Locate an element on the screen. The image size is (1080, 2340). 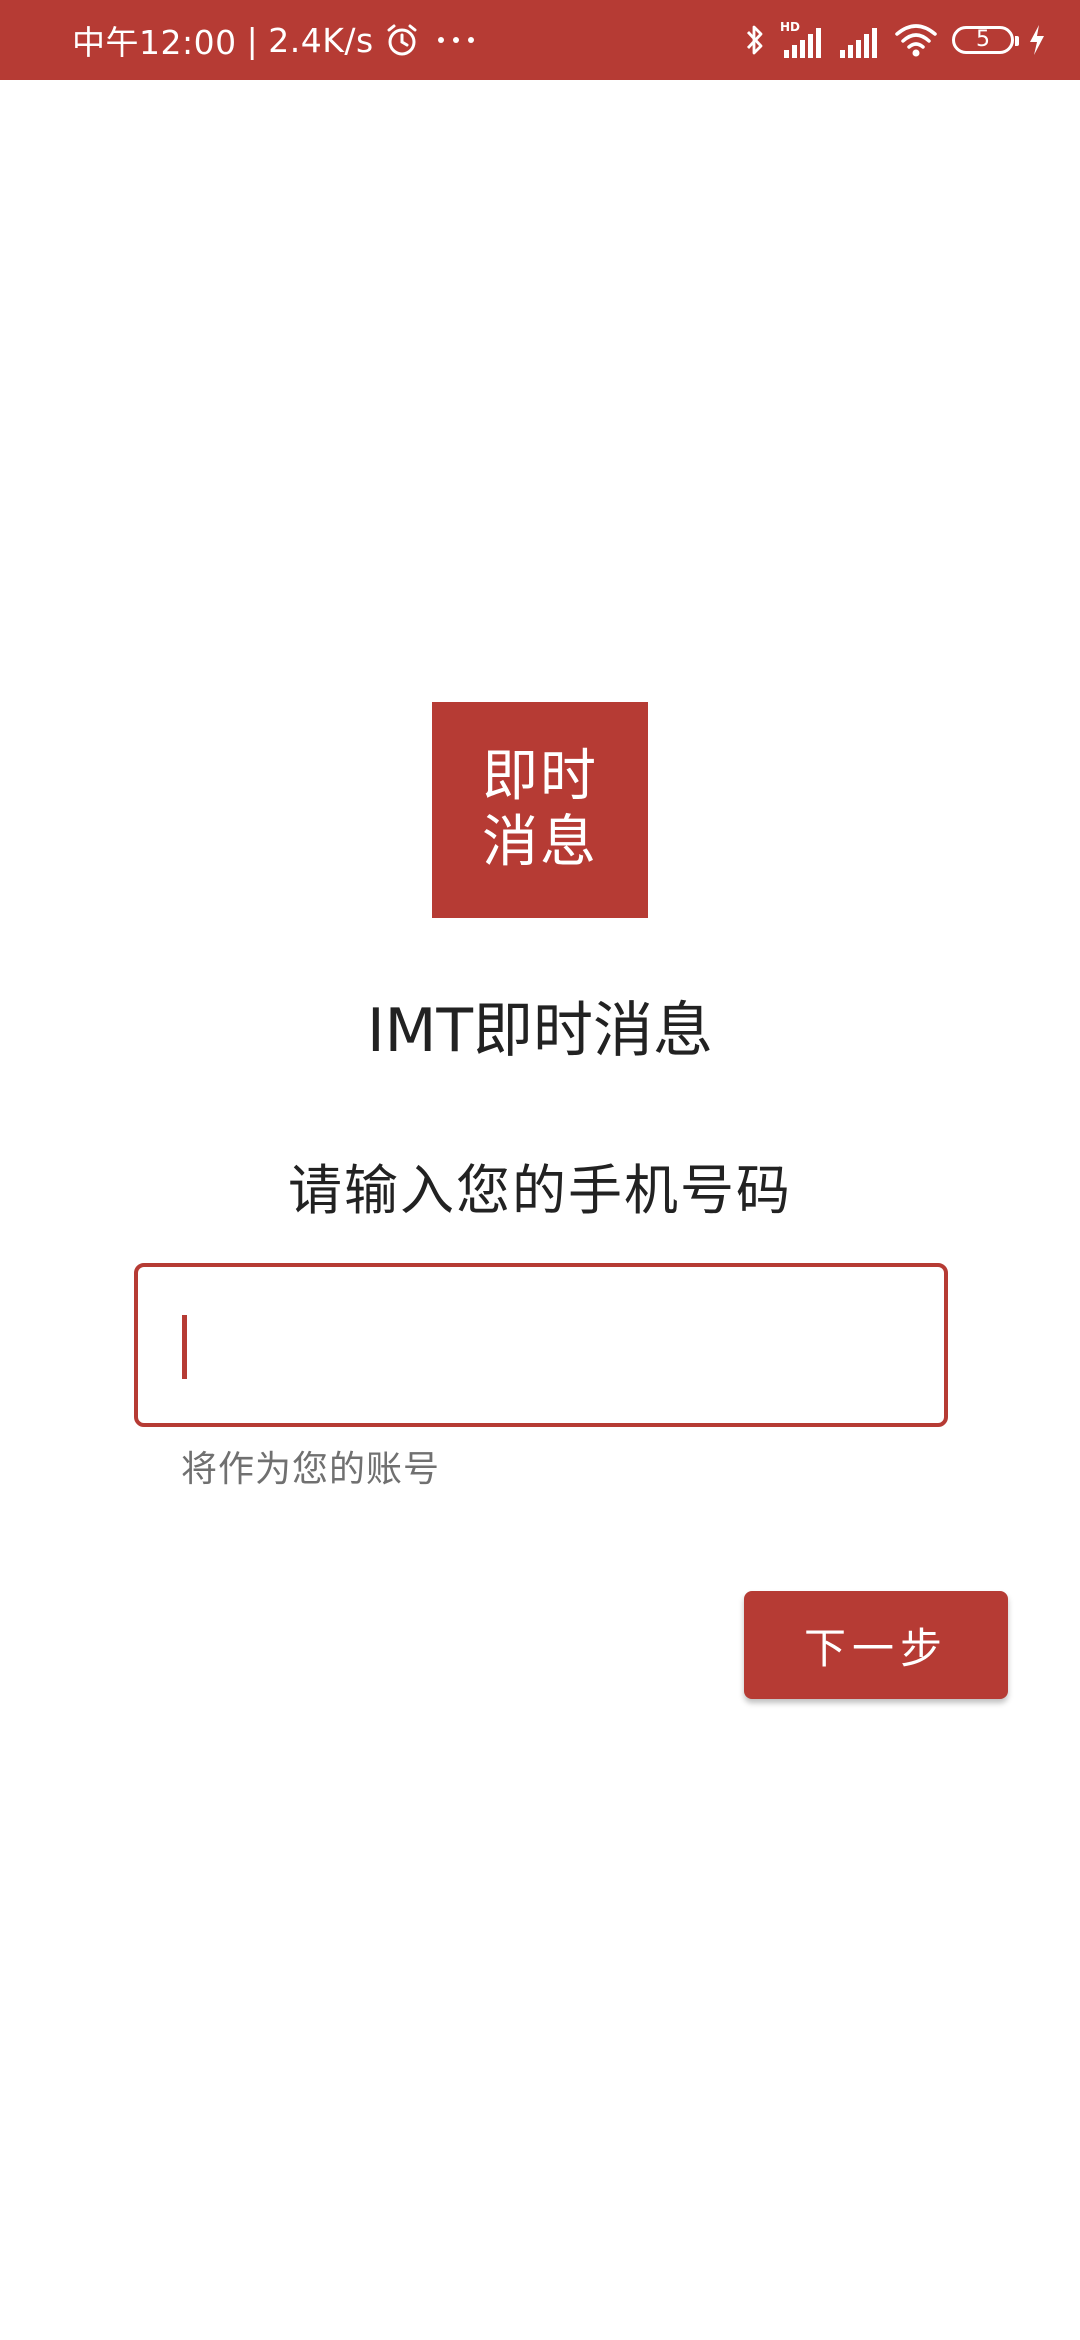
text-caret is located at coordinates (184, 1347).